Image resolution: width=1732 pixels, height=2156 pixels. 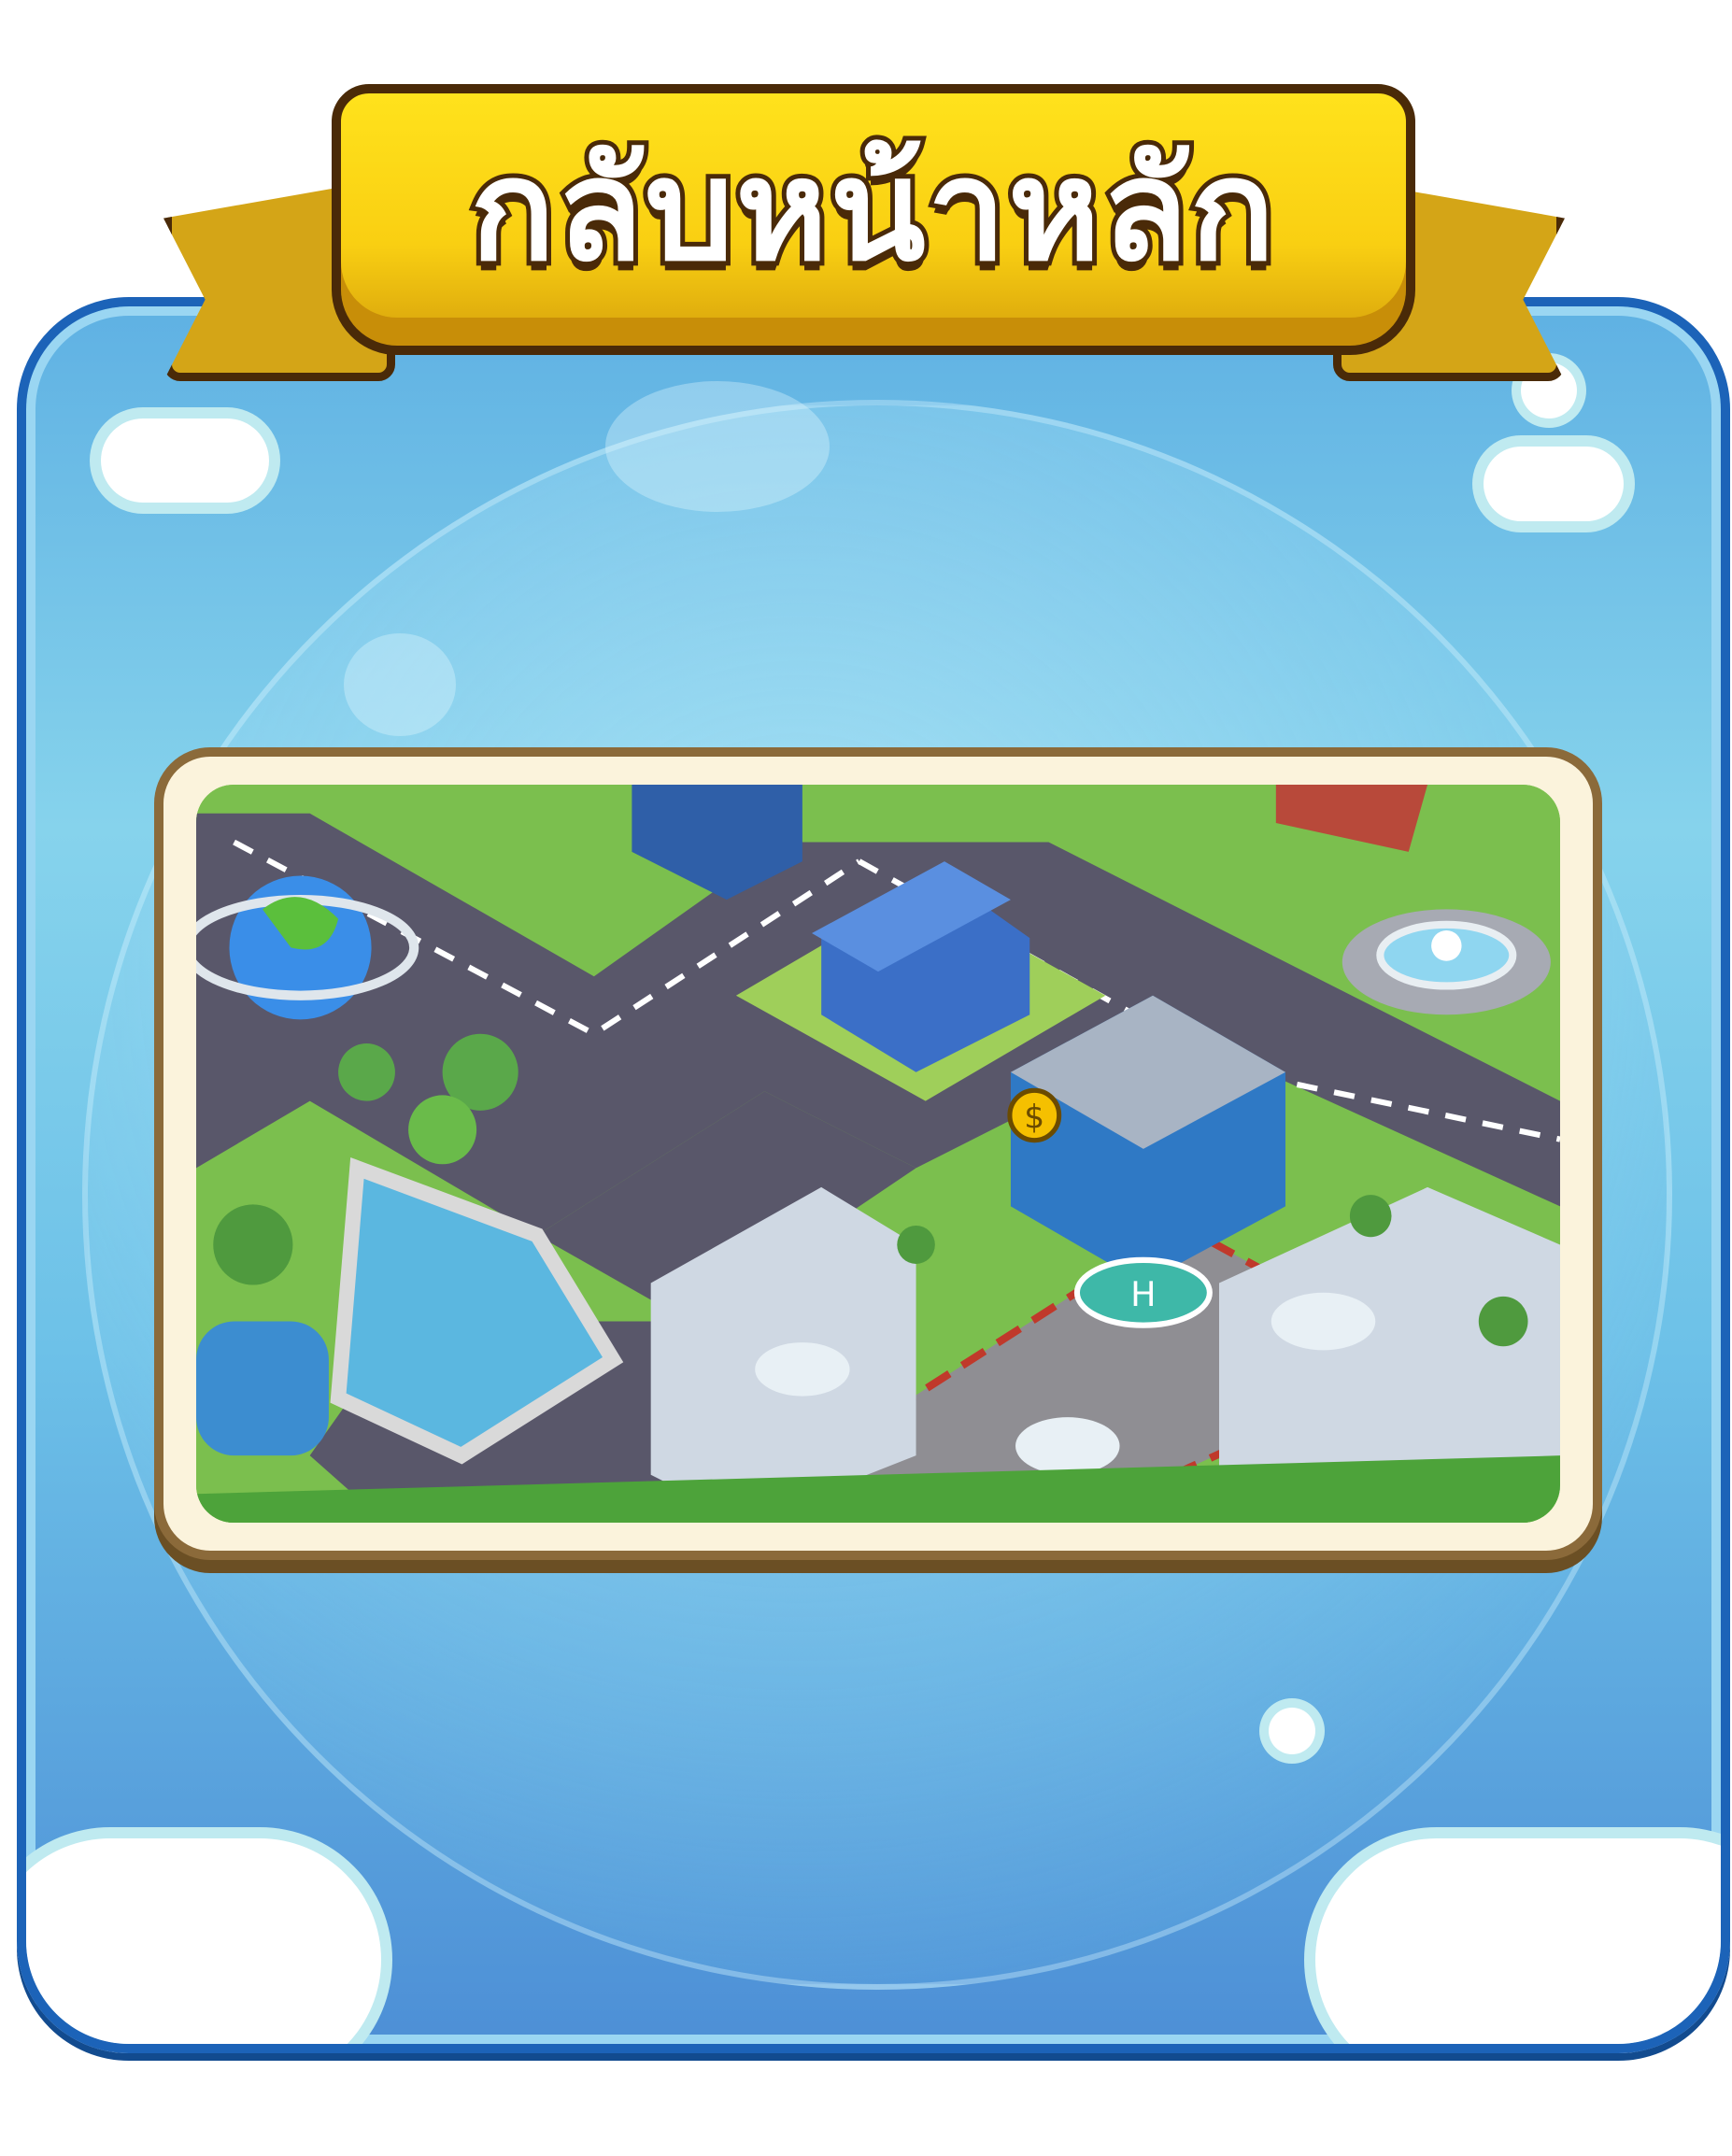 What do you see at coordinates (1292, 1731) in the screenshot?
I see `bubble-dot` at bounding box center [1292, 1731].